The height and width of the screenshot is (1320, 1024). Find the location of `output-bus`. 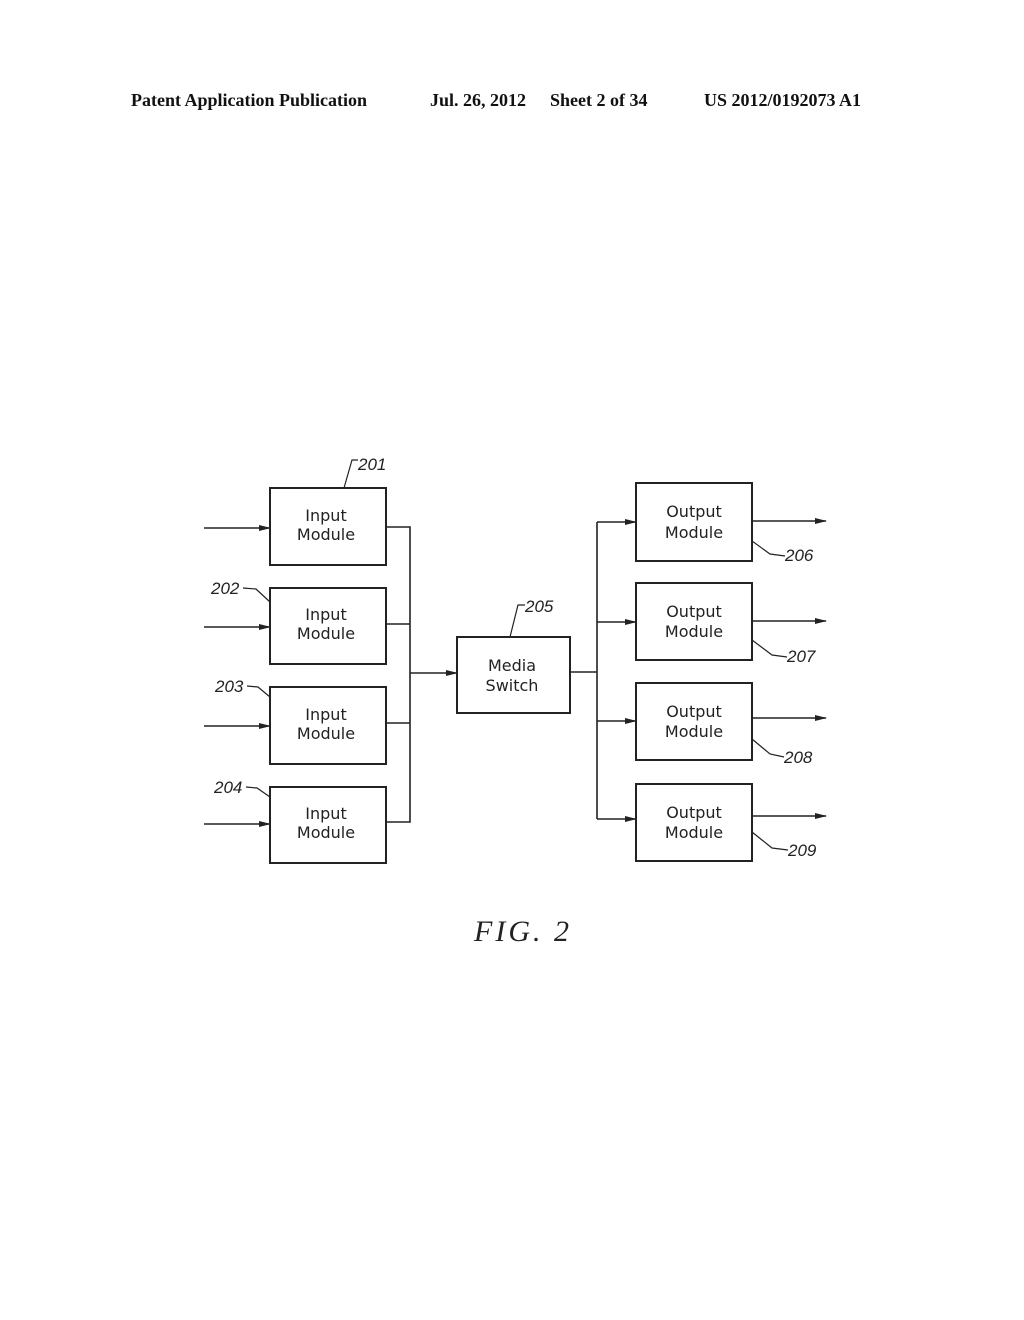

output-bus is located at coordinates (603, 670).